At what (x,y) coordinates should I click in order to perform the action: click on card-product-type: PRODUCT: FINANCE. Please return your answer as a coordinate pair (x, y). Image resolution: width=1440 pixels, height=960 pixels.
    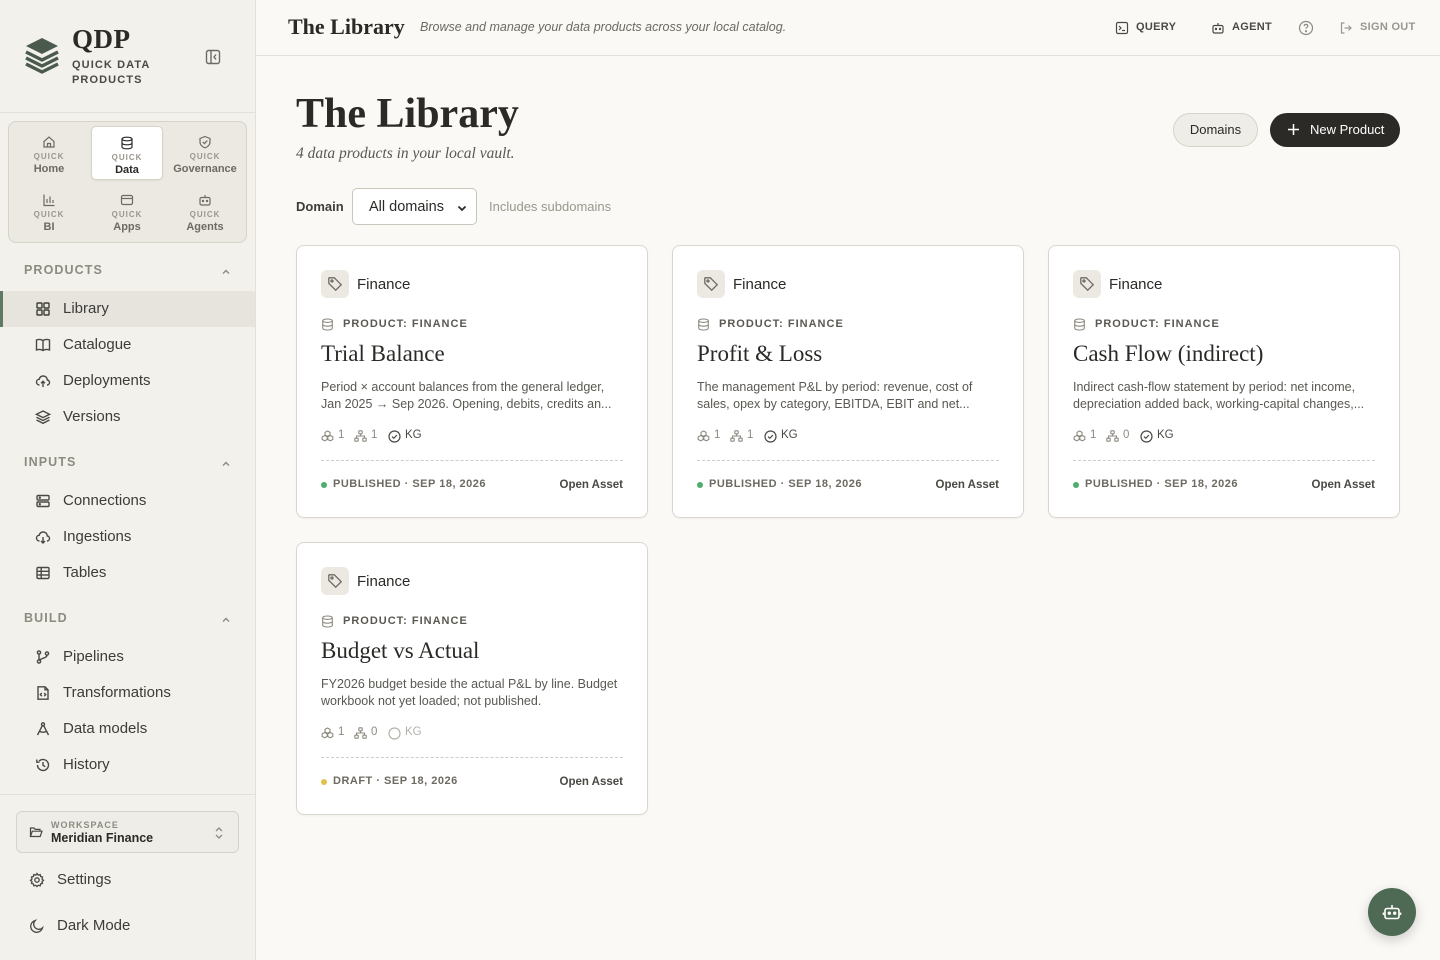
    Looking at the image, I should click on (781, 324).